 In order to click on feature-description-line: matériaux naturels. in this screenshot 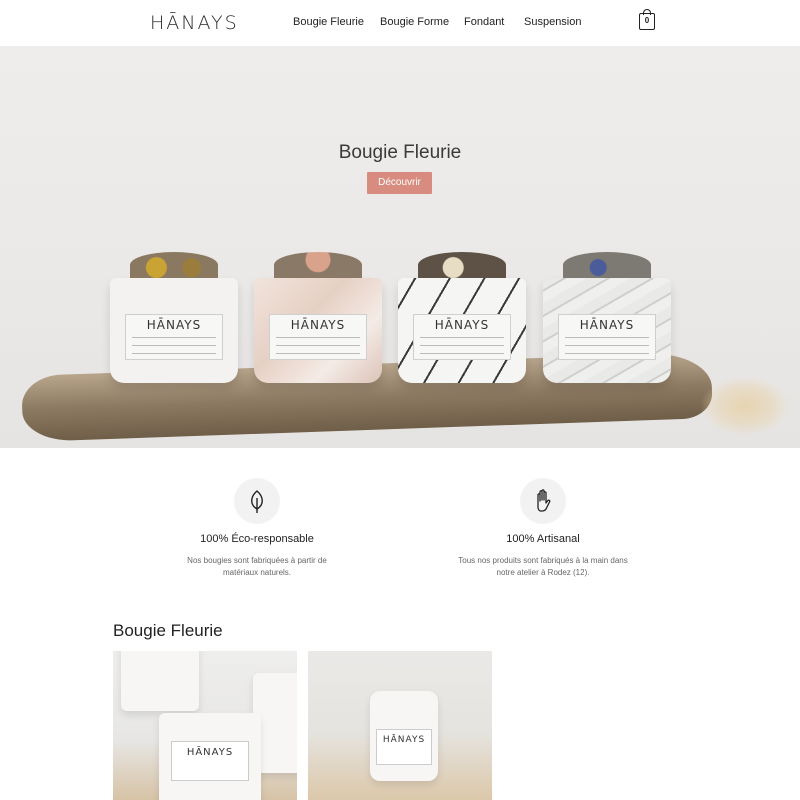, I will do `click(257, 572)`.